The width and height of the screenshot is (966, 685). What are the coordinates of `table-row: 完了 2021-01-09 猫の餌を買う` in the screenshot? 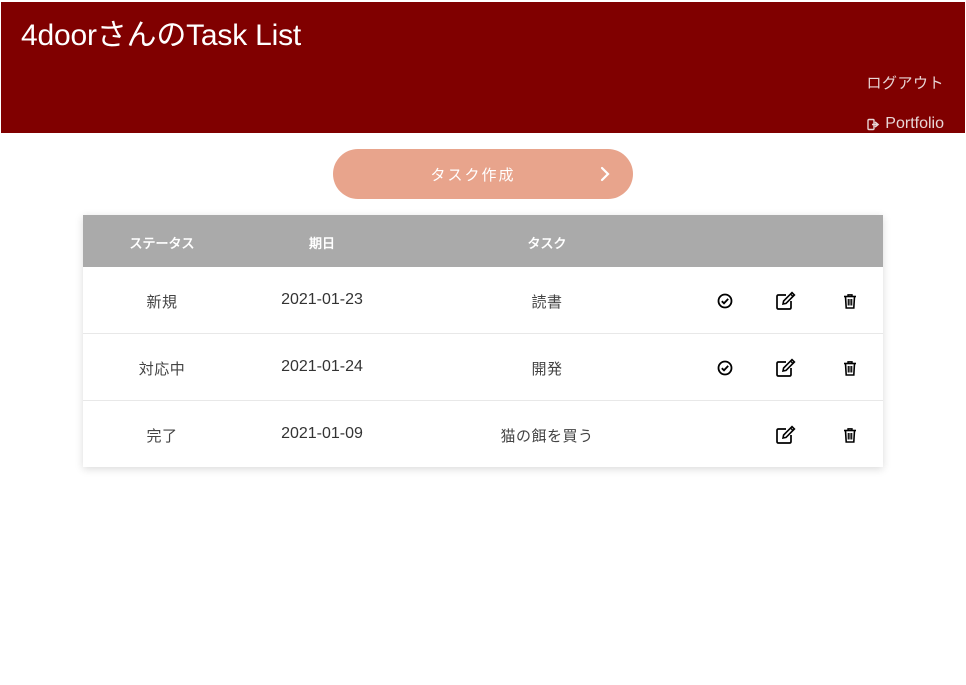 It's located at (483, 434).